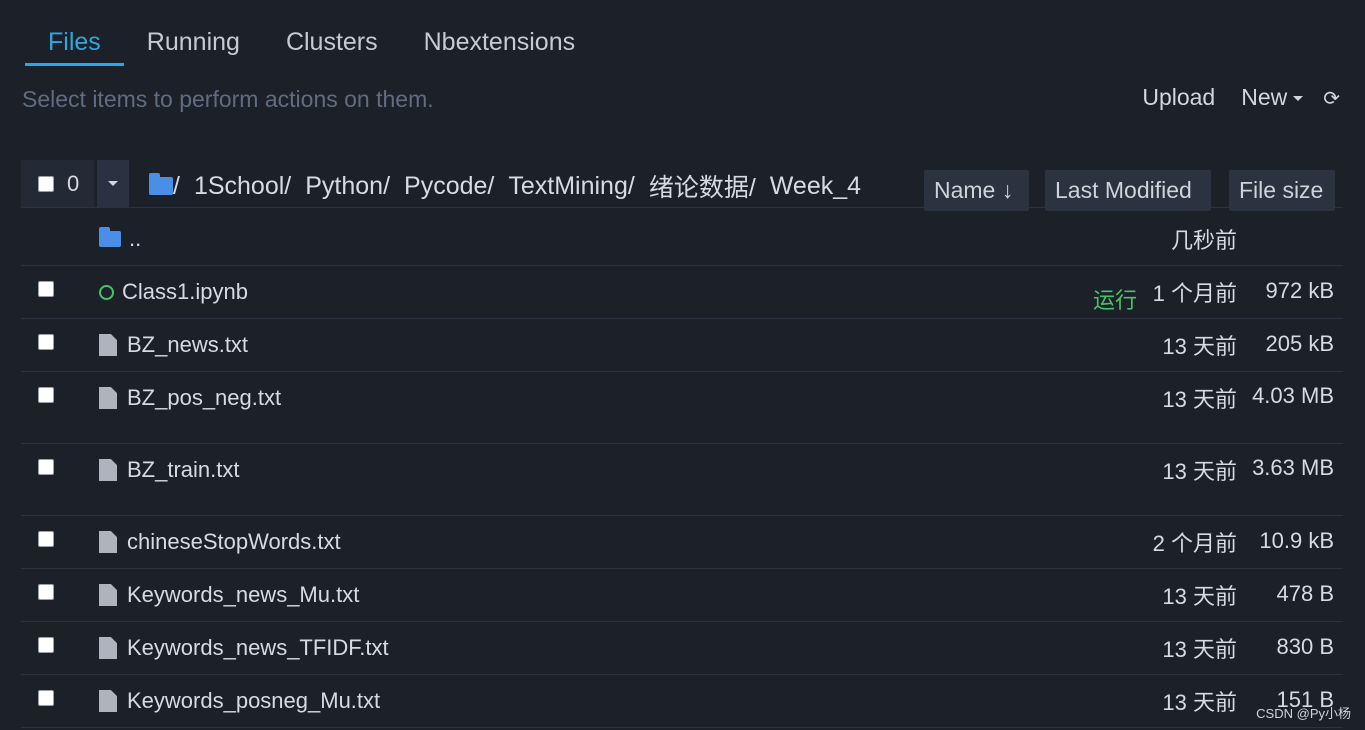  Describe the element at coordinates (1194, 293) in the screenshot. I see `last-modified: 1 个月前` at that location.